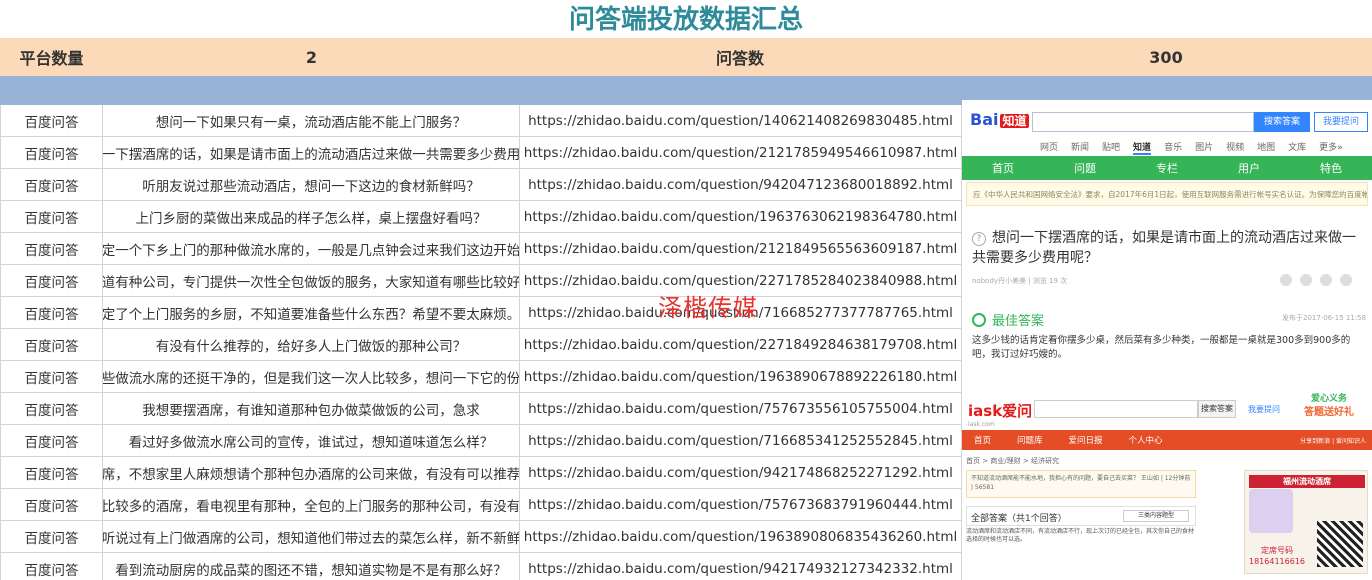 The image size is (1372, 580). I want to click on baidu-search-input, so click(1143, 122).